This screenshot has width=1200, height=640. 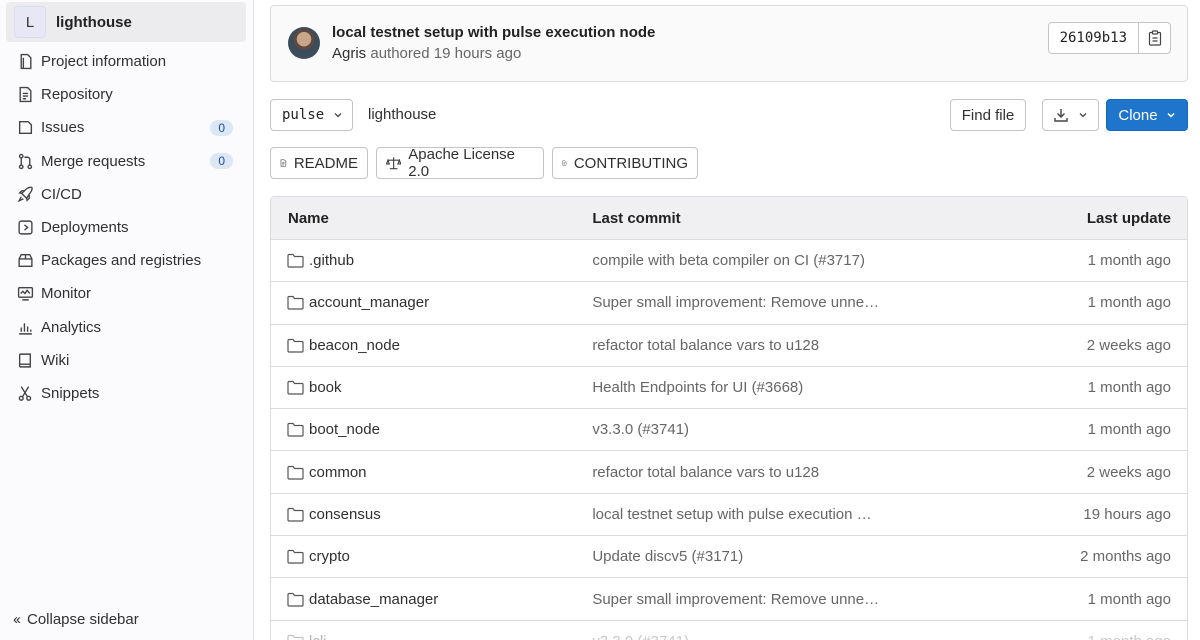 I want to click on project-icon, so click(x=26, y=61).